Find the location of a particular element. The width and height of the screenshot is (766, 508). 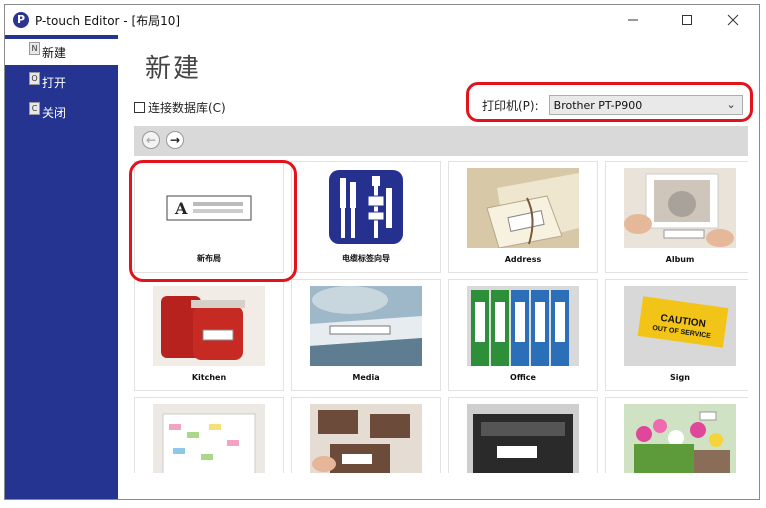

open-document-icon: O is located at coordinates (34, 78).